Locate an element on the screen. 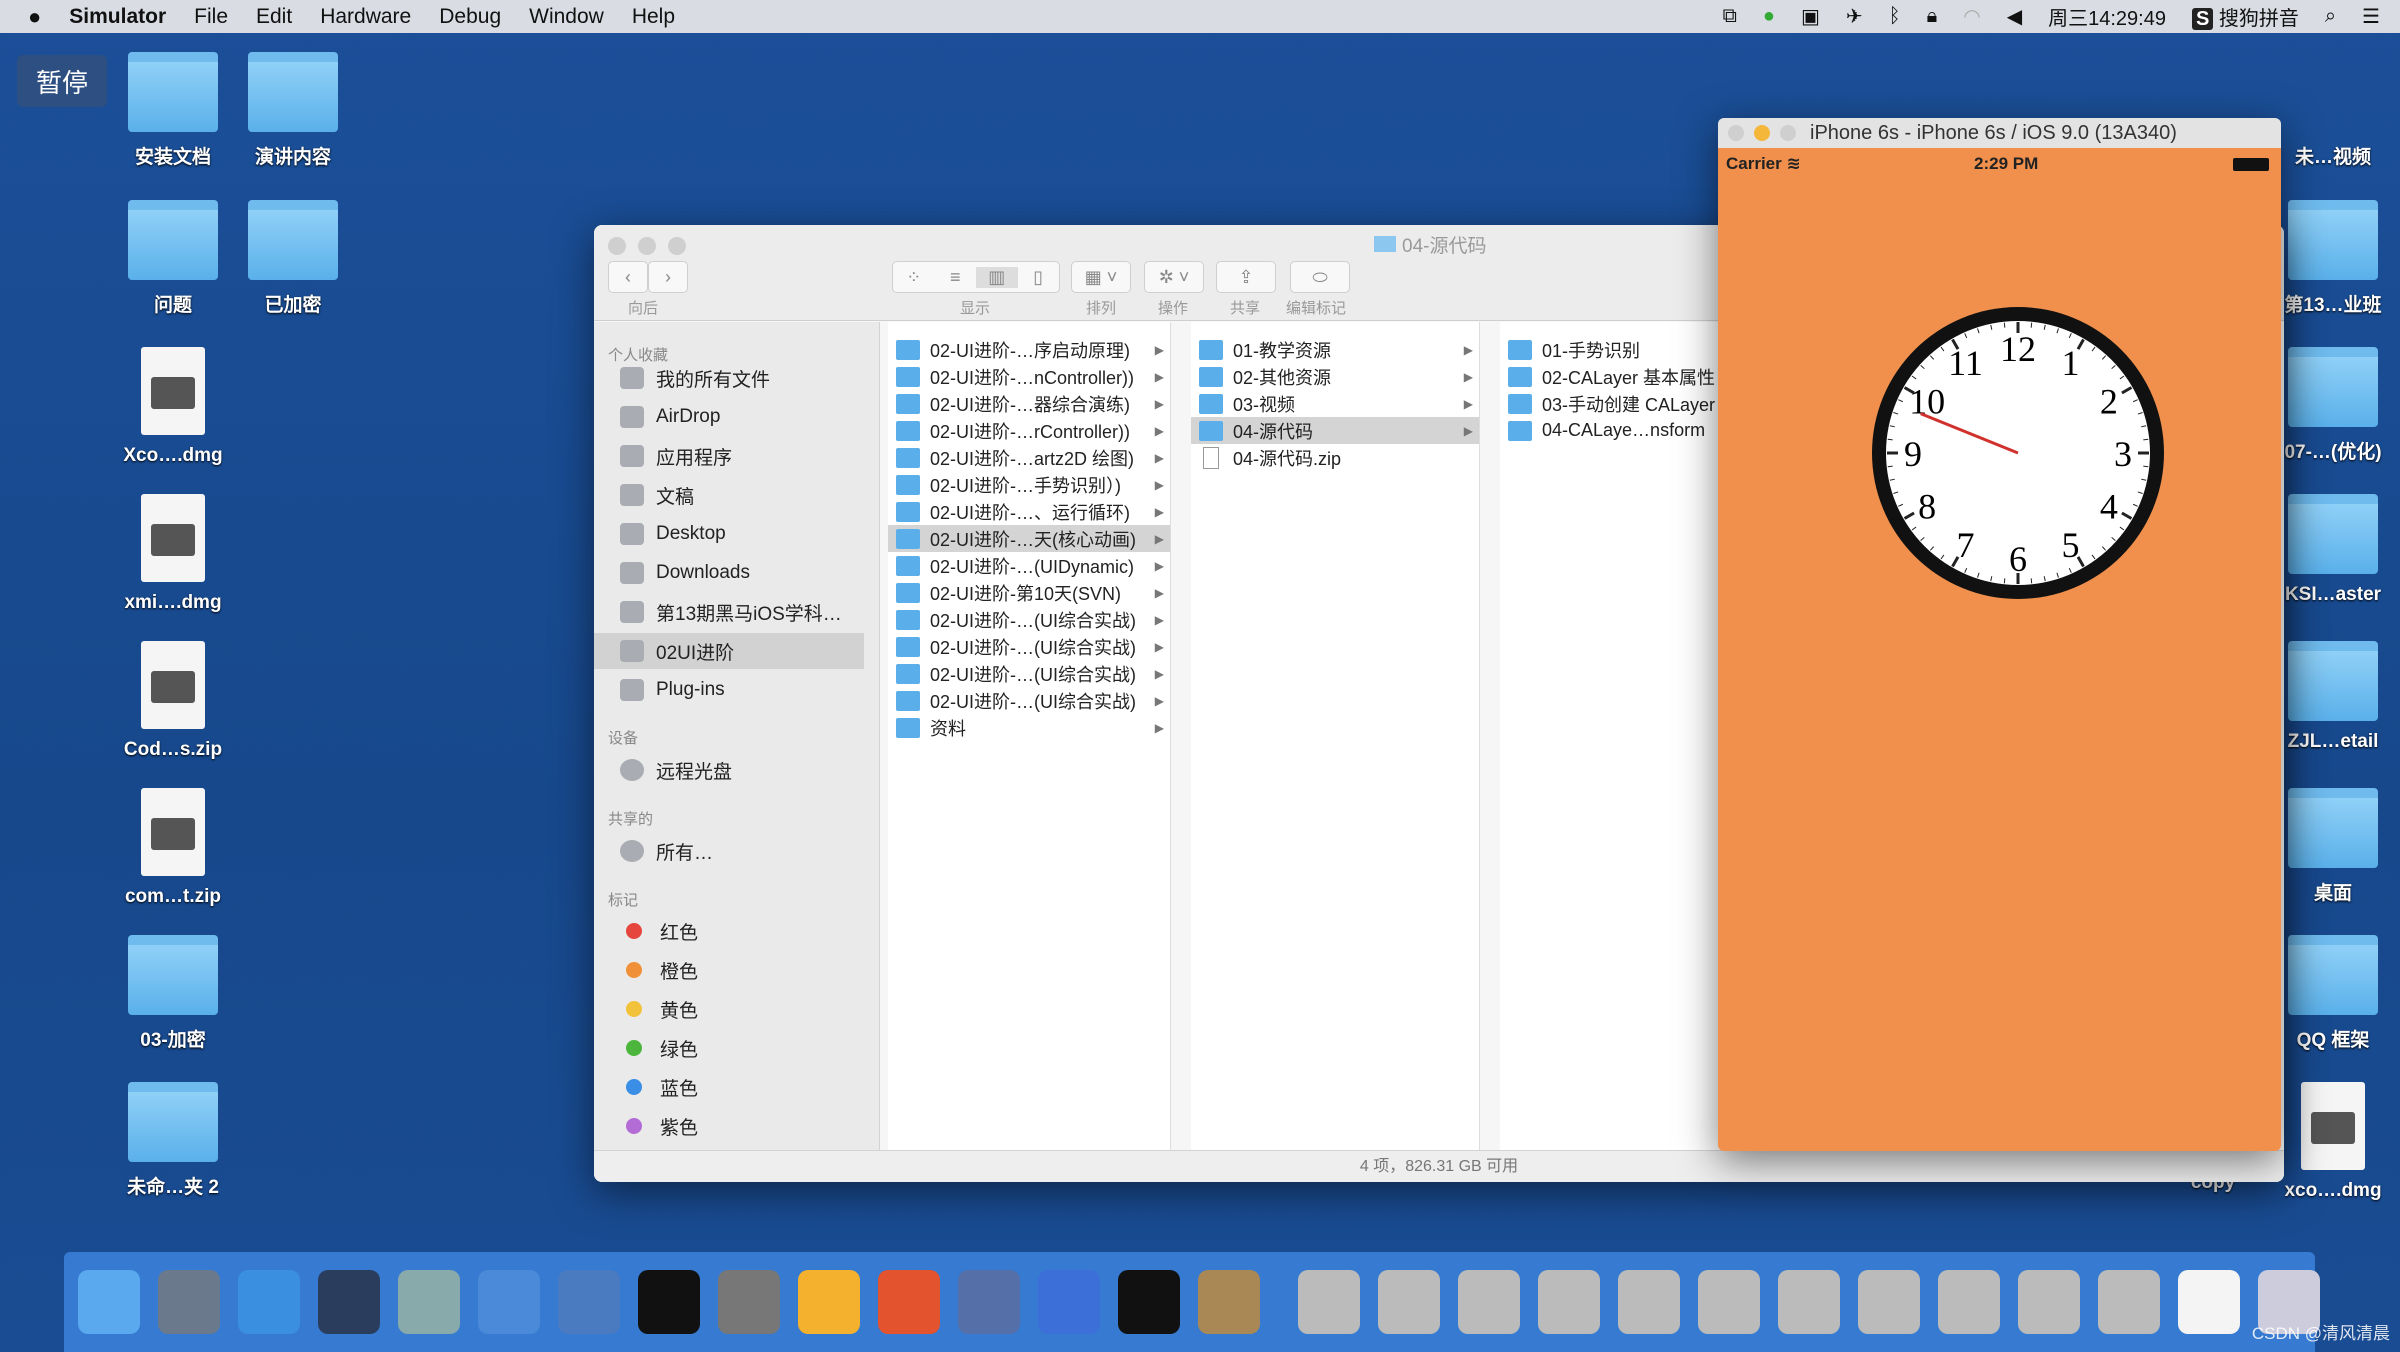  sidebar-tag: 黄色 is located at coordinates (729, 1009).